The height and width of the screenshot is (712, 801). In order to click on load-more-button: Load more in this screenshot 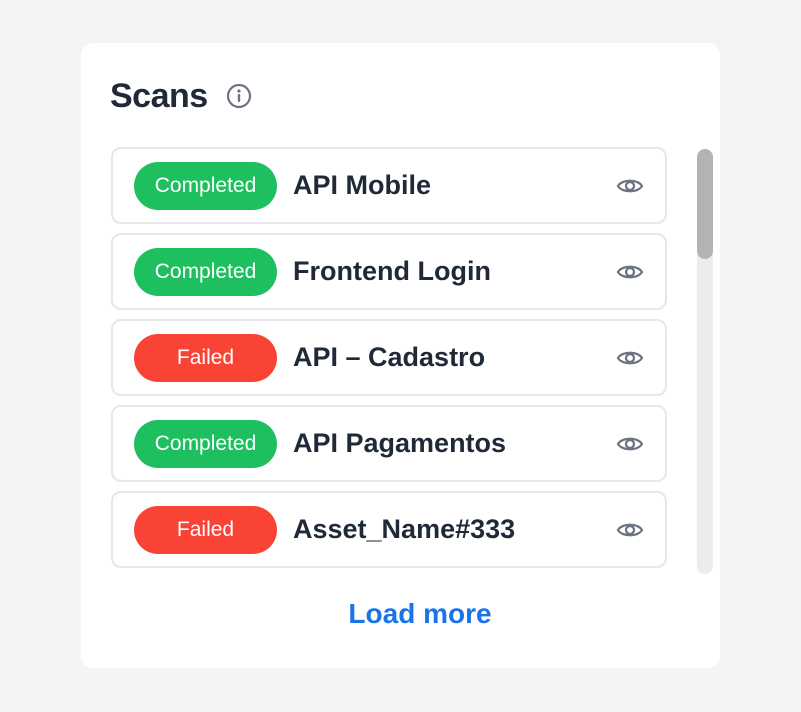, I will do `click(420, 614)`.